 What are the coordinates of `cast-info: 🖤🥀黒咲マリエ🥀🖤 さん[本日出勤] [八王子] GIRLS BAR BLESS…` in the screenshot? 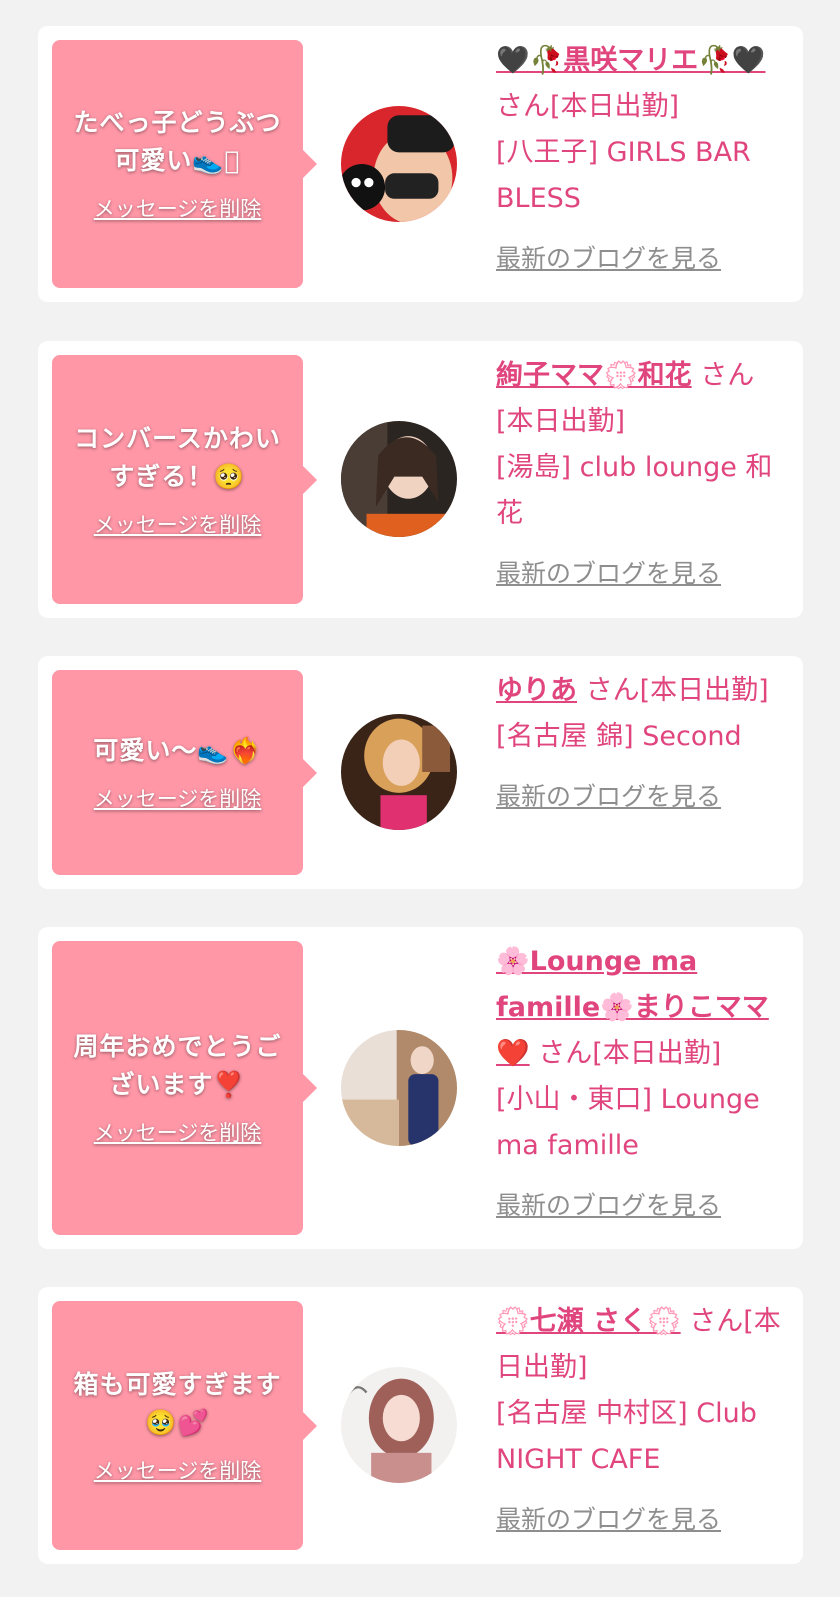 It's located at (643, 160).